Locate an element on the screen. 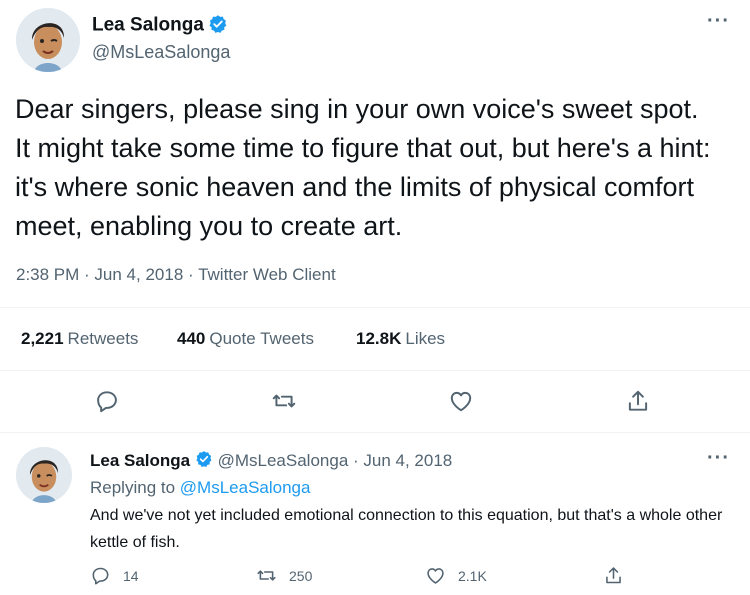 Image resolution: width=750 pixels, height=595 pixels. quotes-count: 440 is located at coordinates (191, 338).